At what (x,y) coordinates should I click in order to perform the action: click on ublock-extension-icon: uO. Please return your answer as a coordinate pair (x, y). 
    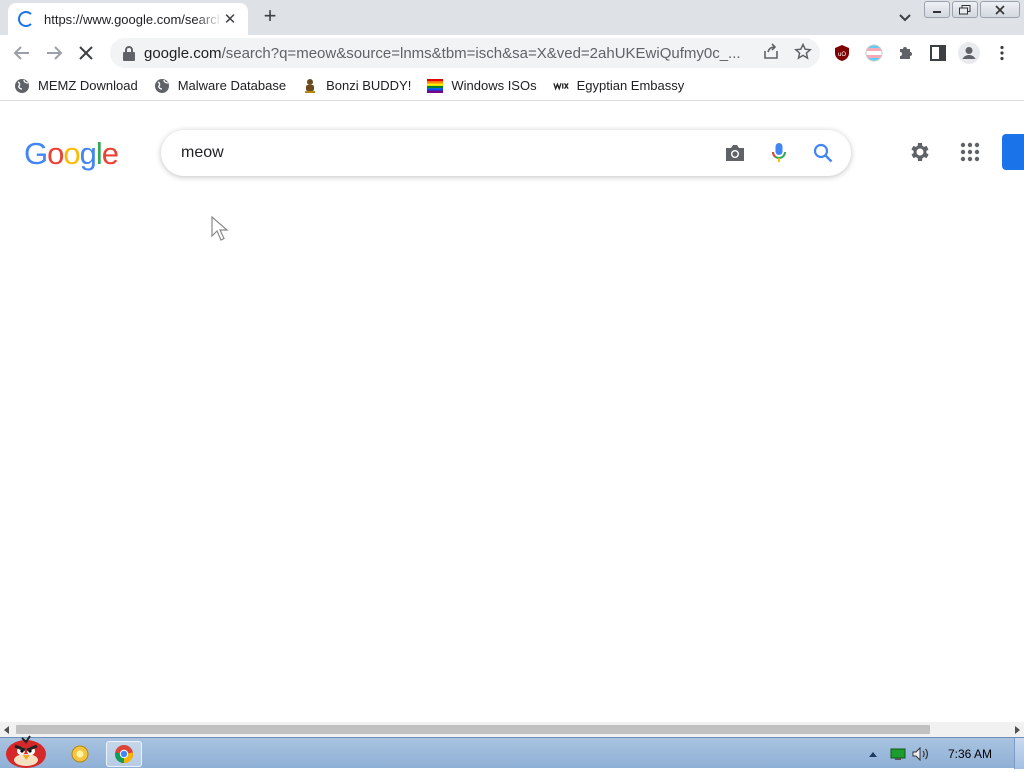
    Looking at the image, I should click on (842, 53).